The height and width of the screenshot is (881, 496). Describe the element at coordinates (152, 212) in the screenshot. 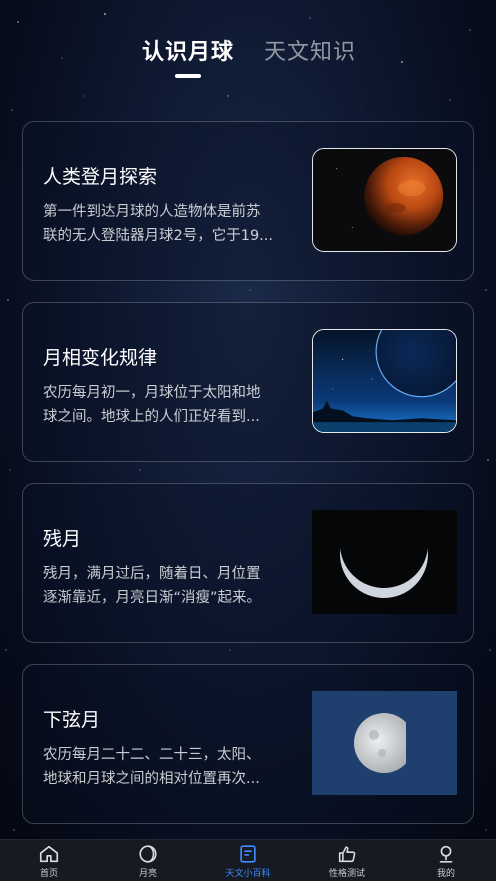

I see `card-description-line: 第一件到达月球的人造物体是前苏` at that location.